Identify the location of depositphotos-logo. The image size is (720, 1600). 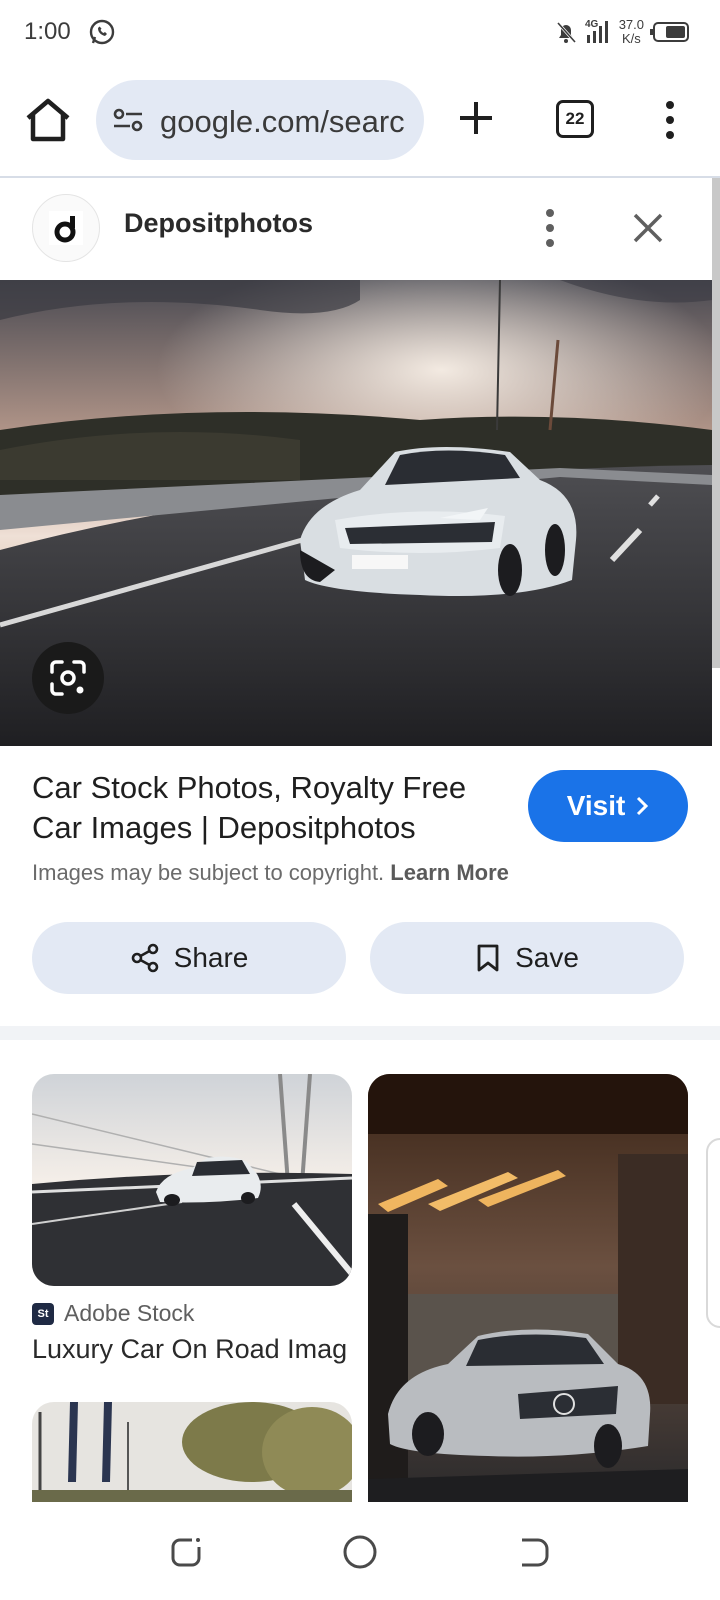
(66, 228).